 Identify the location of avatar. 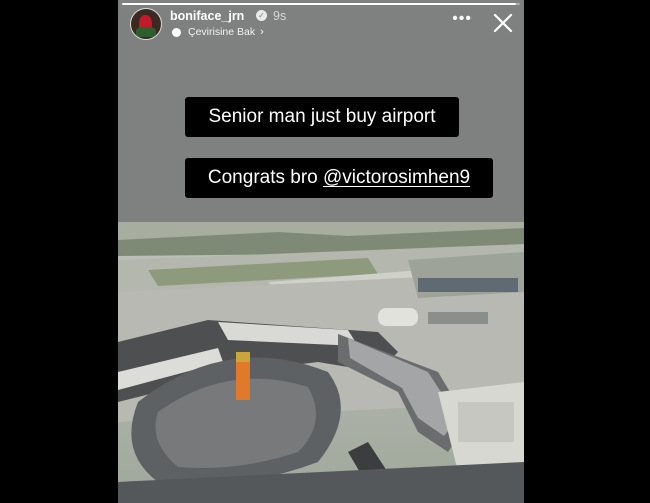
(146, 24).